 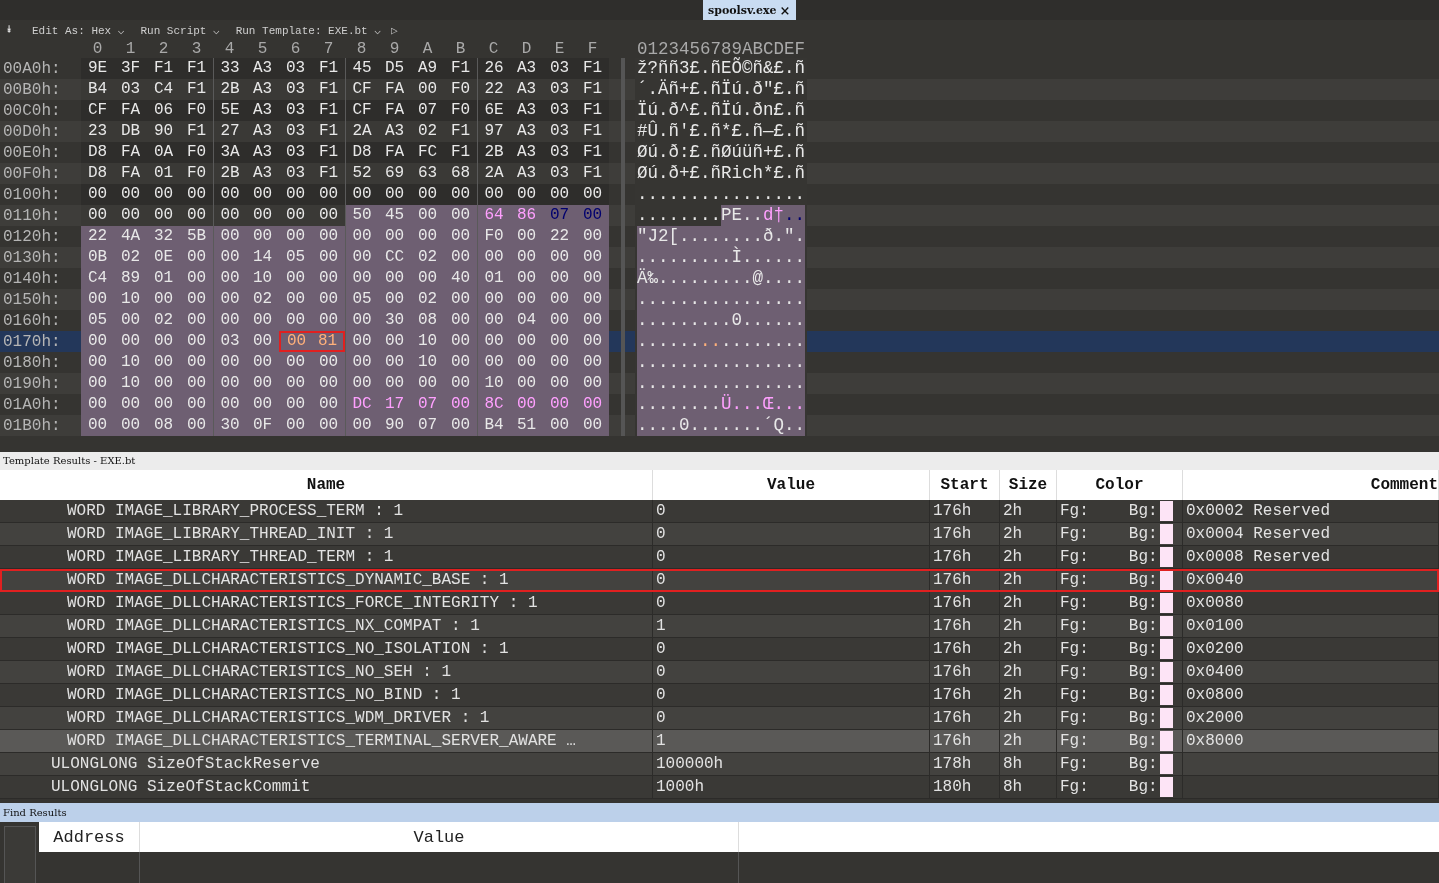 What do you see at coordinates (394, 257) in the screenshot?
I see `hex-byte: CC` at bounding box center [394, 257].